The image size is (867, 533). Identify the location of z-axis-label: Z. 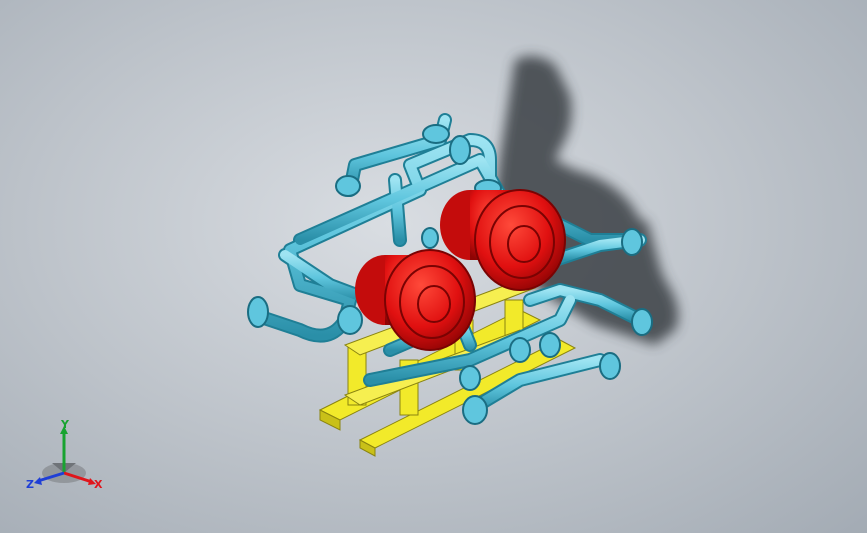
(30, 484).